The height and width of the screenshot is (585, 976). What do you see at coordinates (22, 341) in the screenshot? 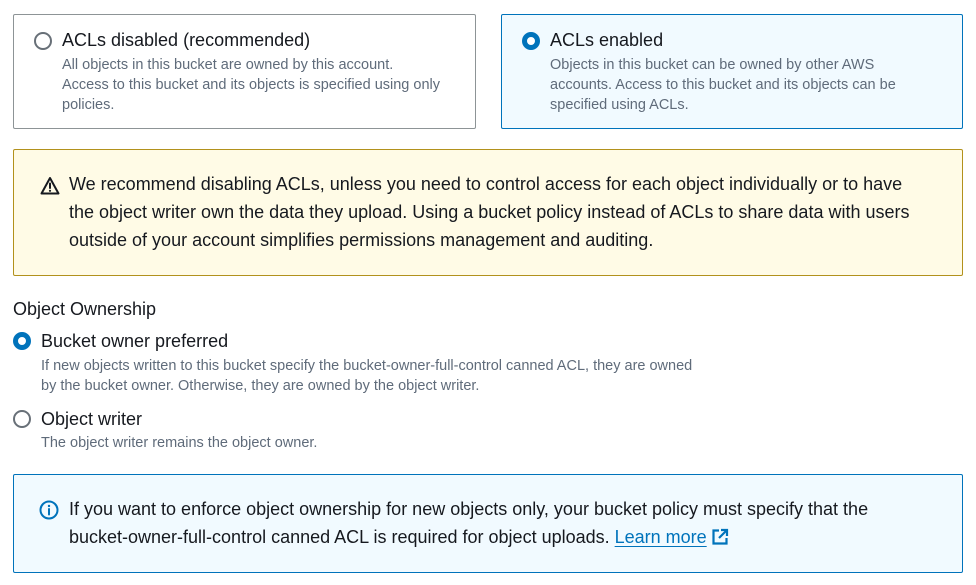
I see `bucket-owner-preferred-radio` at bounding box center [22, 341].